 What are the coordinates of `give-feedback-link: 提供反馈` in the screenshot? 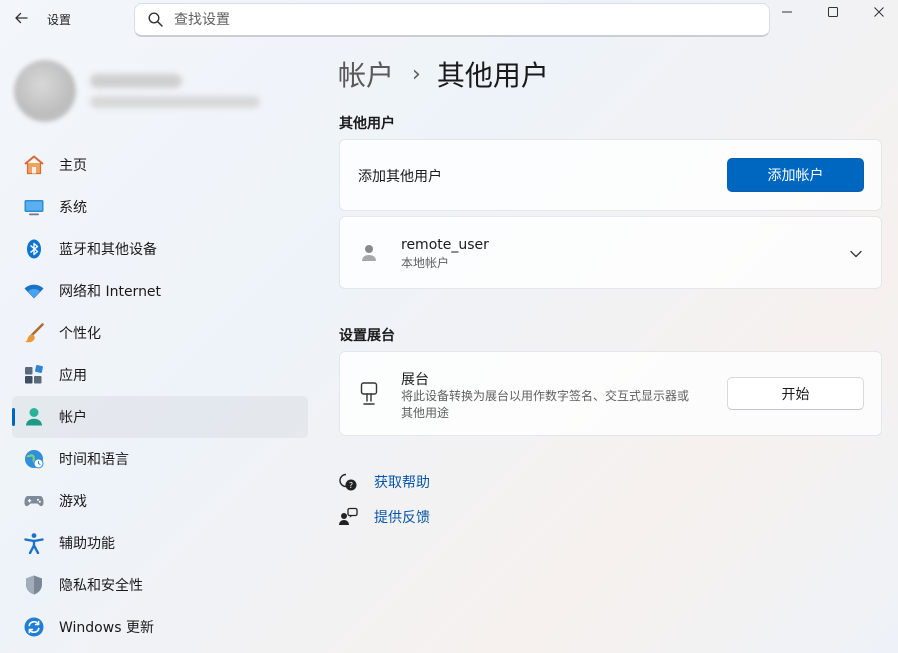 It's located at (384, 517).